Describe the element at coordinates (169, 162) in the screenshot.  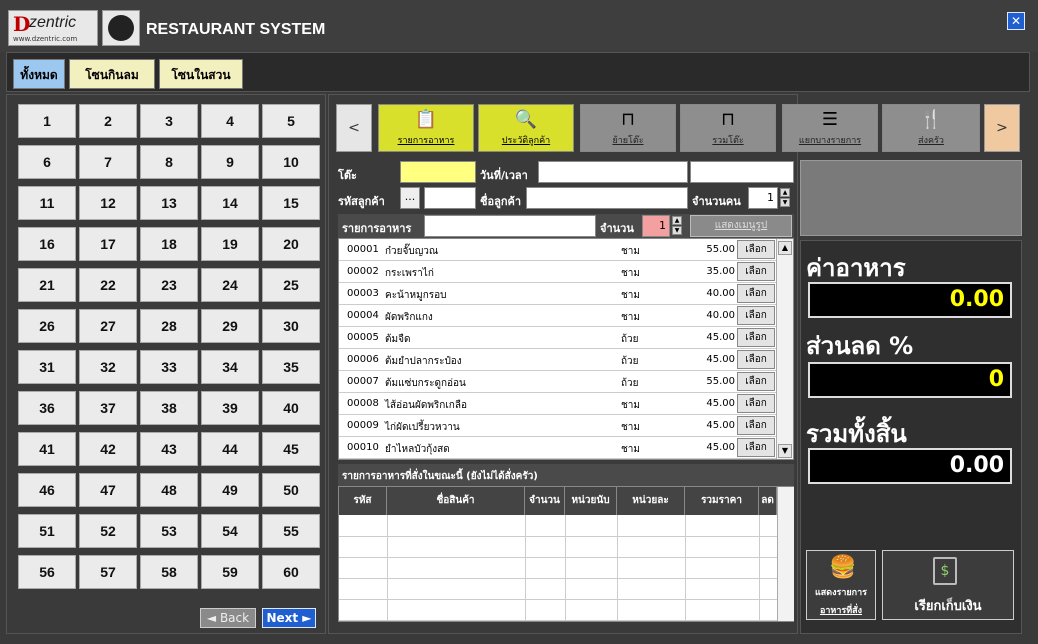
I see `table-button: 8` at that location.